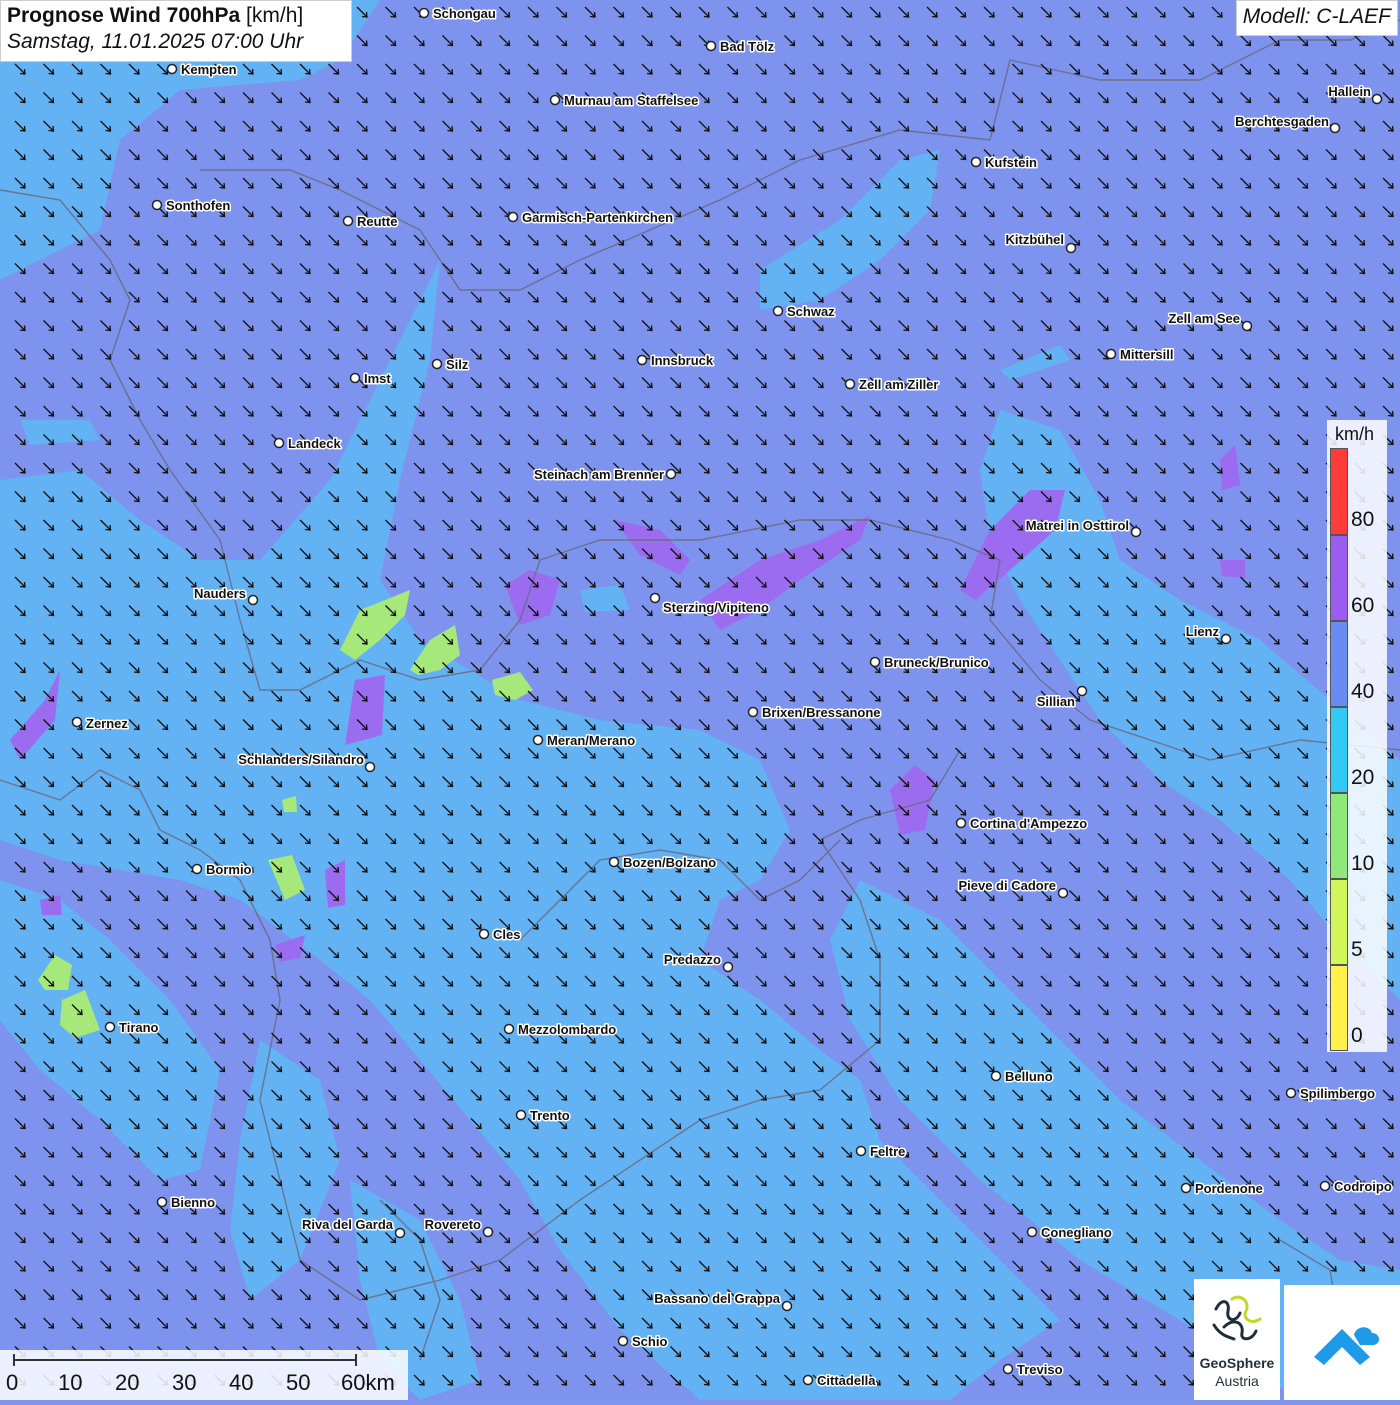 This screenshot has height=1405, width=1400. Describe the element at coordinates (453, 1224) in the screenshot. I see `svg-text: Rovereto` at that location.